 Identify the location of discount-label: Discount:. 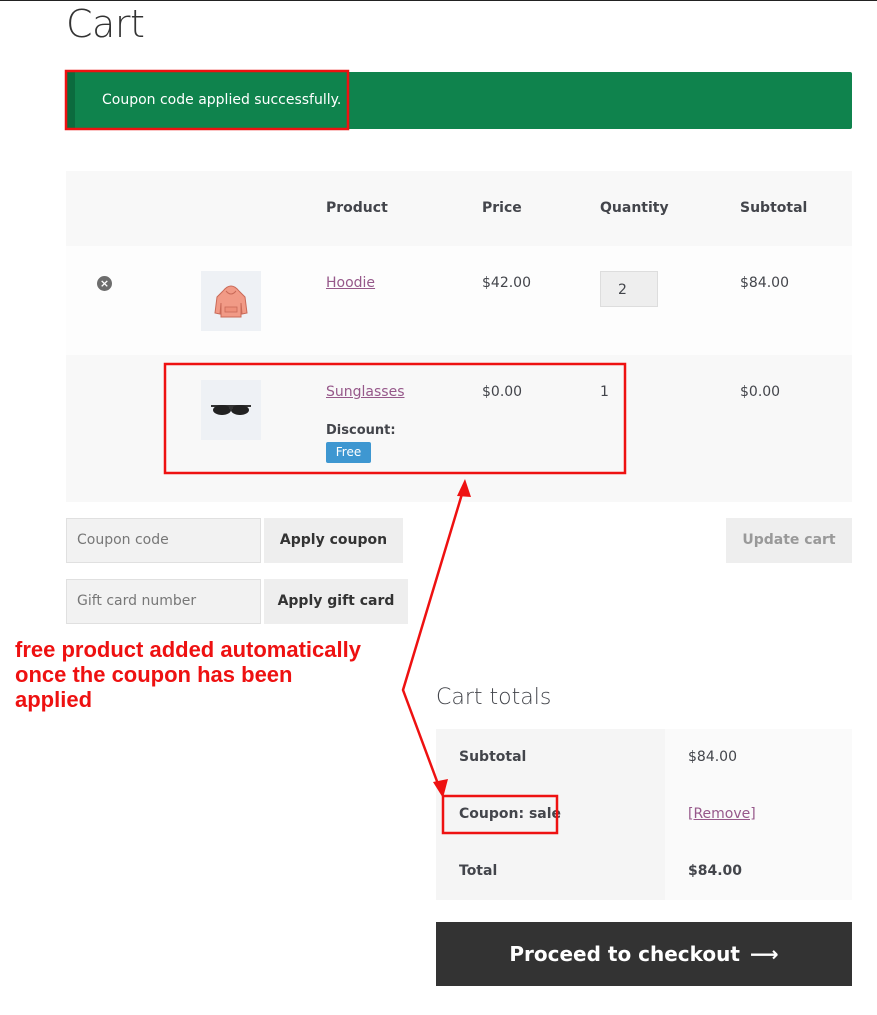
(361, 430).